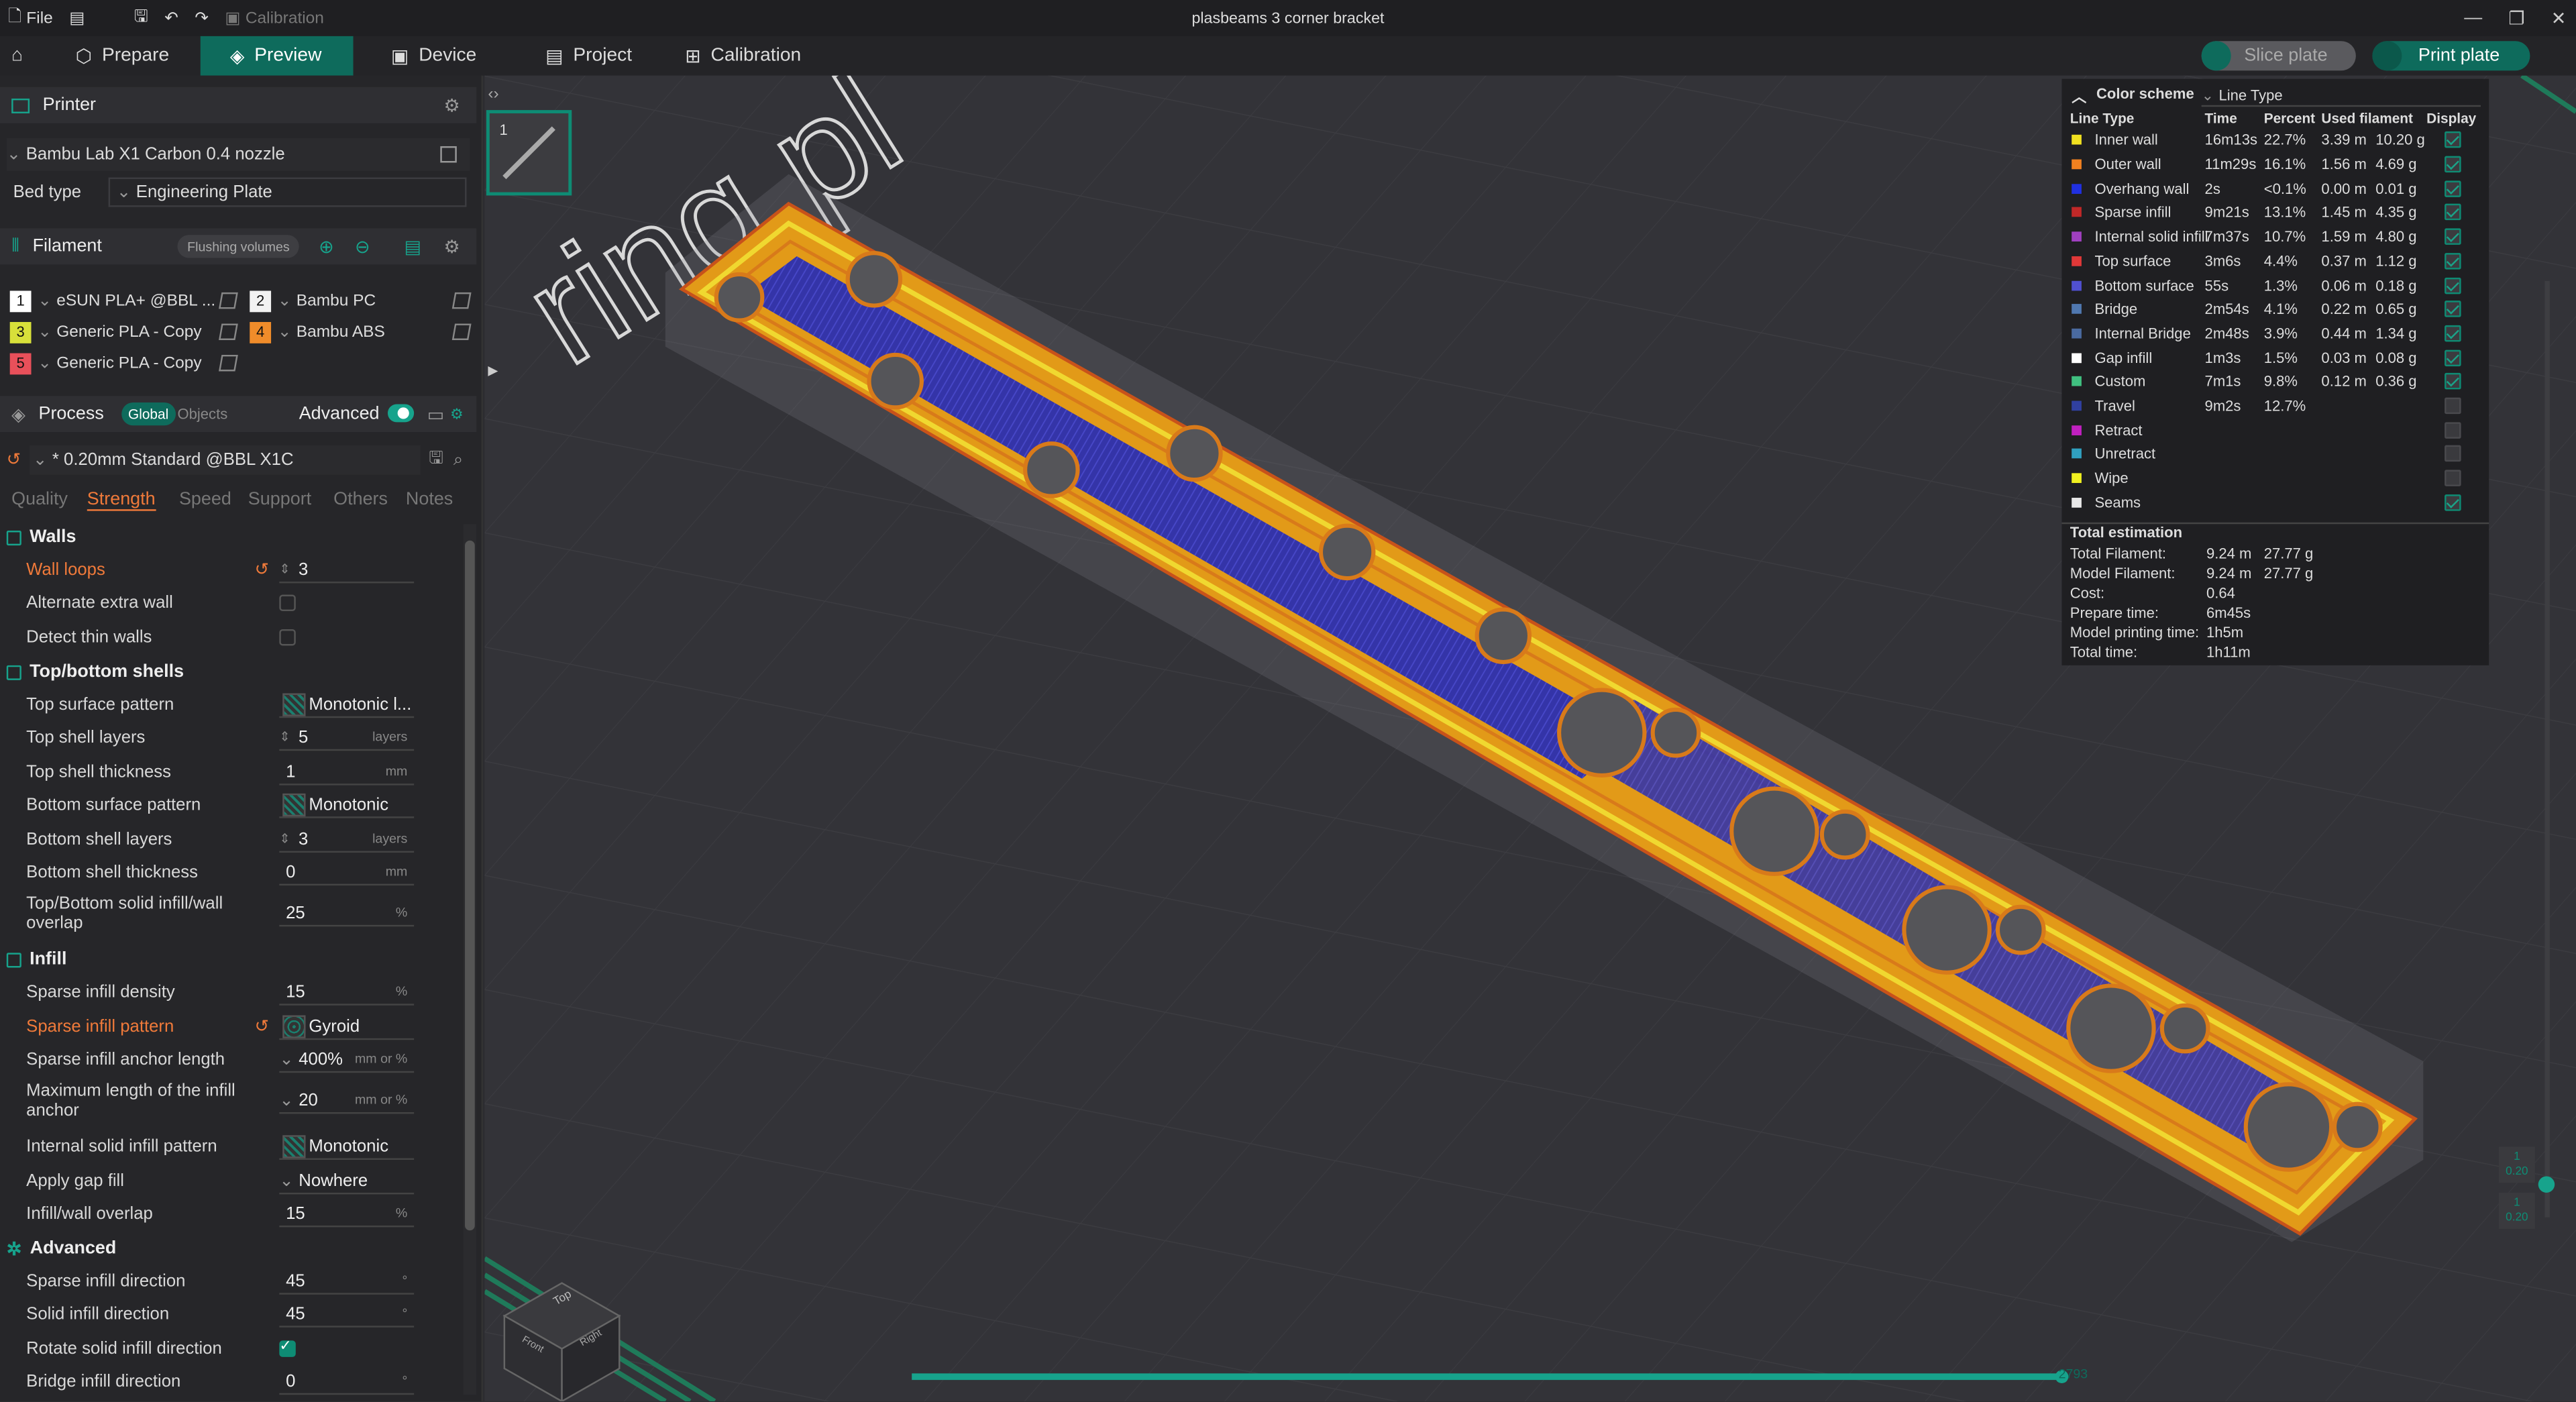 This screenshot has width=2576, height=1402. I want to click on file-menu: 🗋 File, so click(30, 18).